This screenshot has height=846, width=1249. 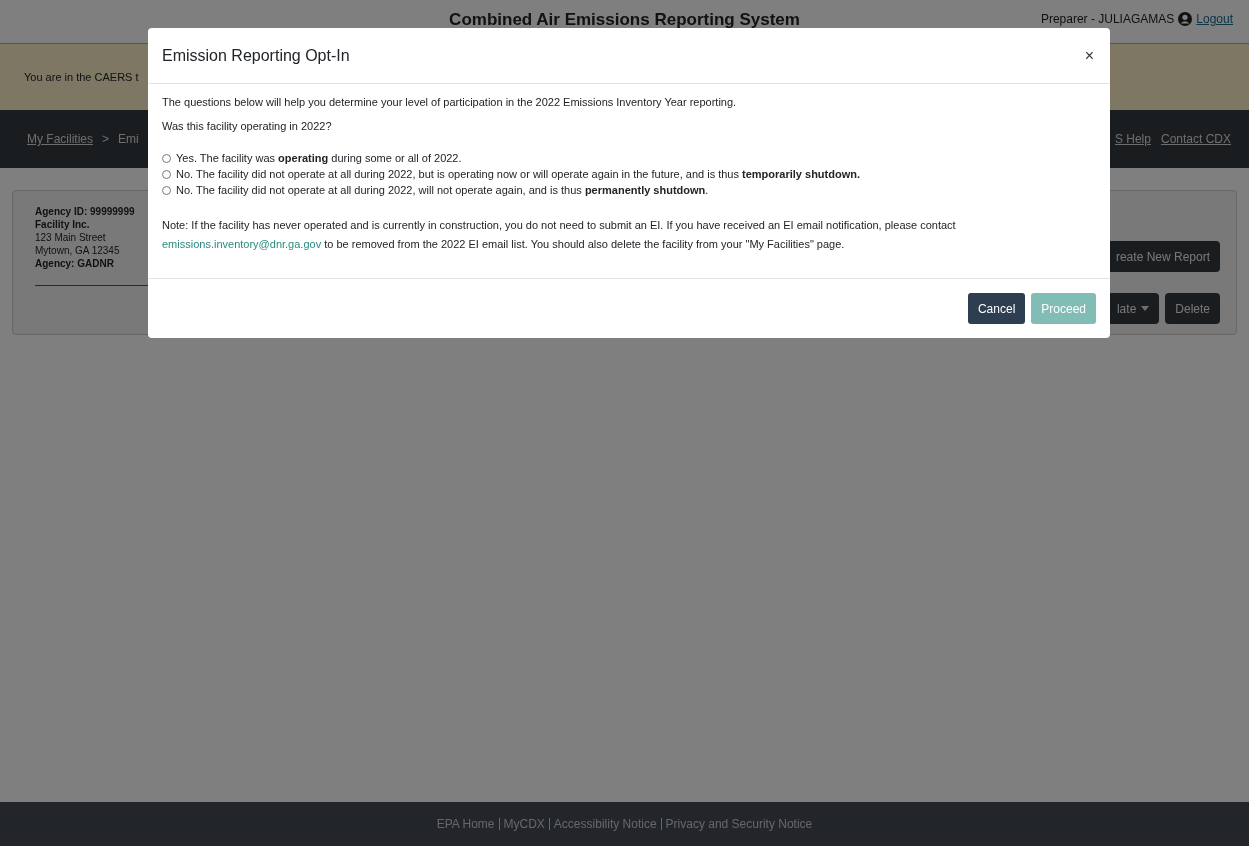 What do you see at coordinates (81, 77) in the screenshot?
I see `banner-text: You are in the CAERS t` at bounding box center [81, 77].